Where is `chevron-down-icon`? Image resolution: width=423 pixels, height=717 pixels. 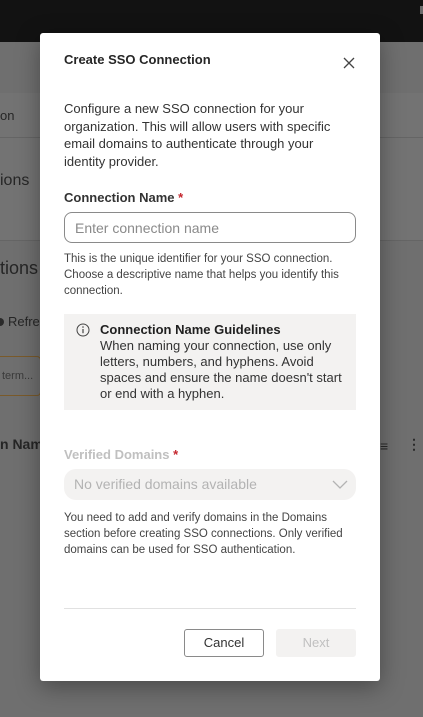 chevron-down-icon is located at coordinates (340, 484).